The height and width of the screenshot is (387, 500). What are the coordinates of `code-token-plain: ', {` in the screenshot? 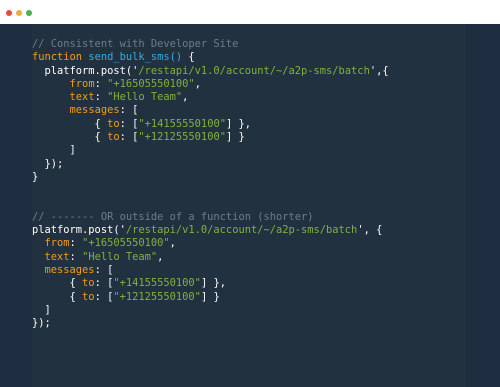 It's located at (370, 230).